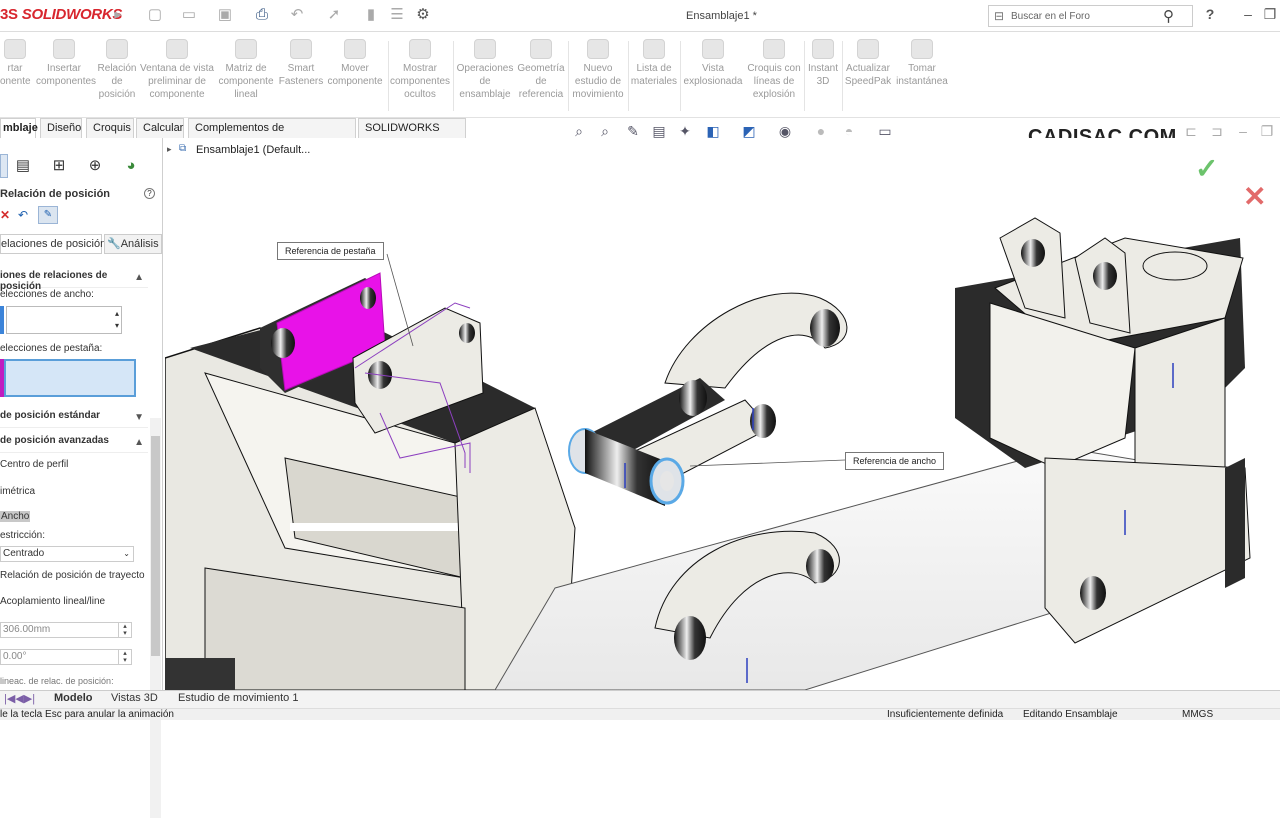 This screenshot has width=1280, height=818. What do you see at coordinates (301, 76) in the screenshot?
I see `smart-fasteners-button: Smart Fasteners` at bounding box center [301, 76].